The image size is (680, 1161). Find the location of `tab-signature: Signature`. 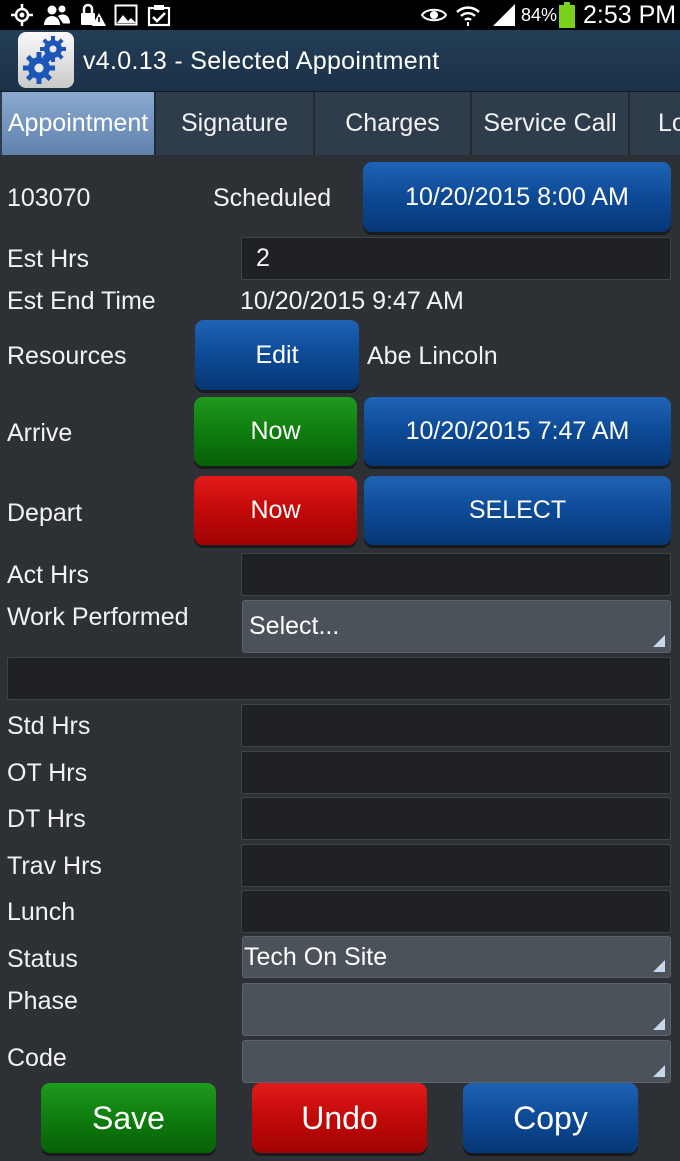

tab-signature: Signature is located at coordinates (235, 123).